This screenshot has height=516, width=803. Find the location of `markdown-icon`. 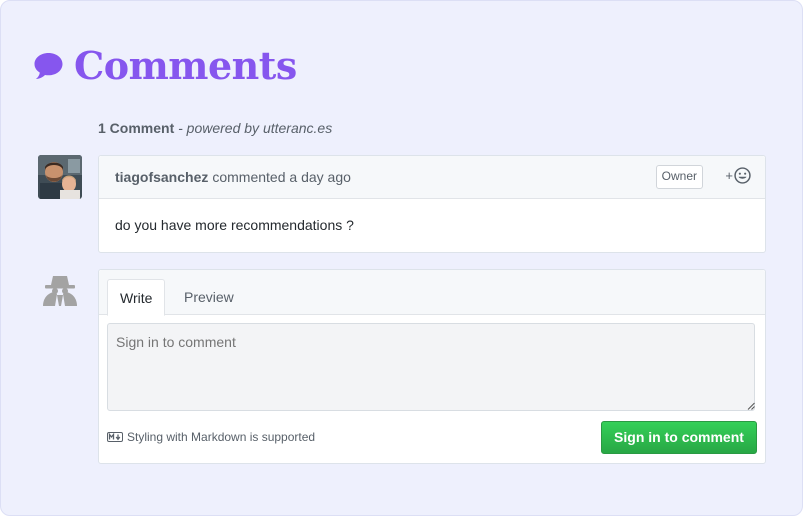

markdown-icon is located at coordinates (115, 437).